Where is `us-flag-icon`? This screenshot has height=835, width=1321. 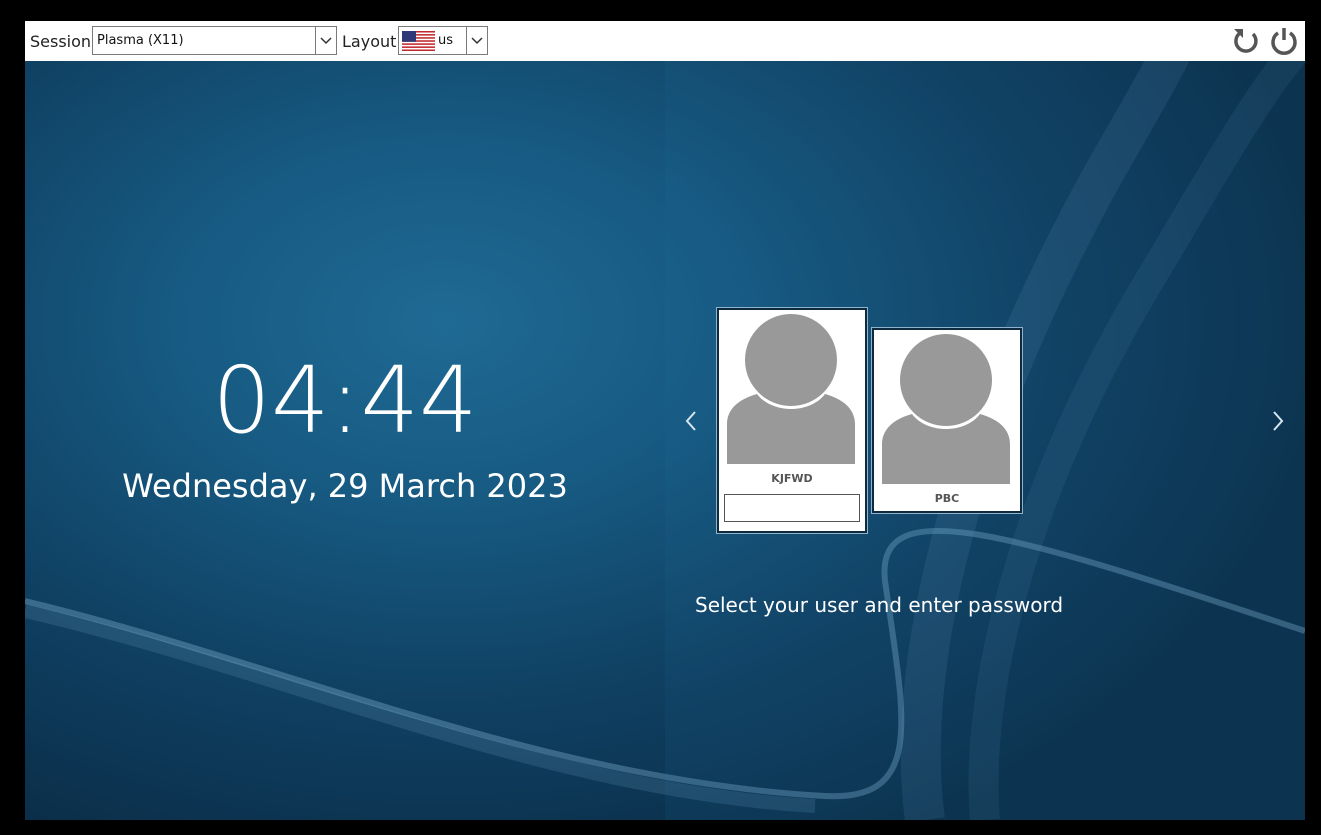
us-flag-icon is located at coordinates (418, 41).